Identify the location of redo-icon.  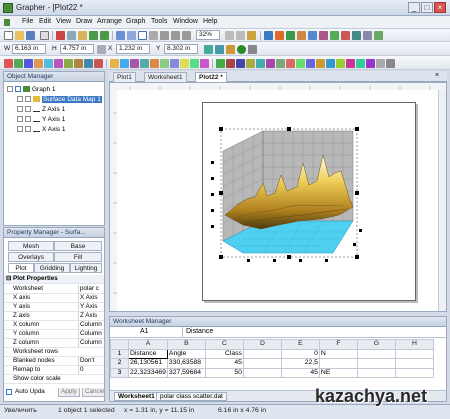
(104, 35).